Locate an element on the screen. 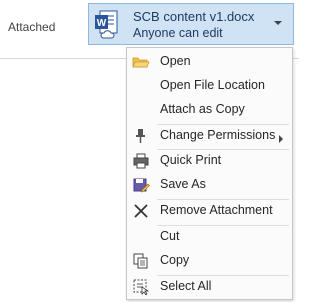 The image size is (320, 302). menu-item-label: Select All is located at coordinates (186, 286).